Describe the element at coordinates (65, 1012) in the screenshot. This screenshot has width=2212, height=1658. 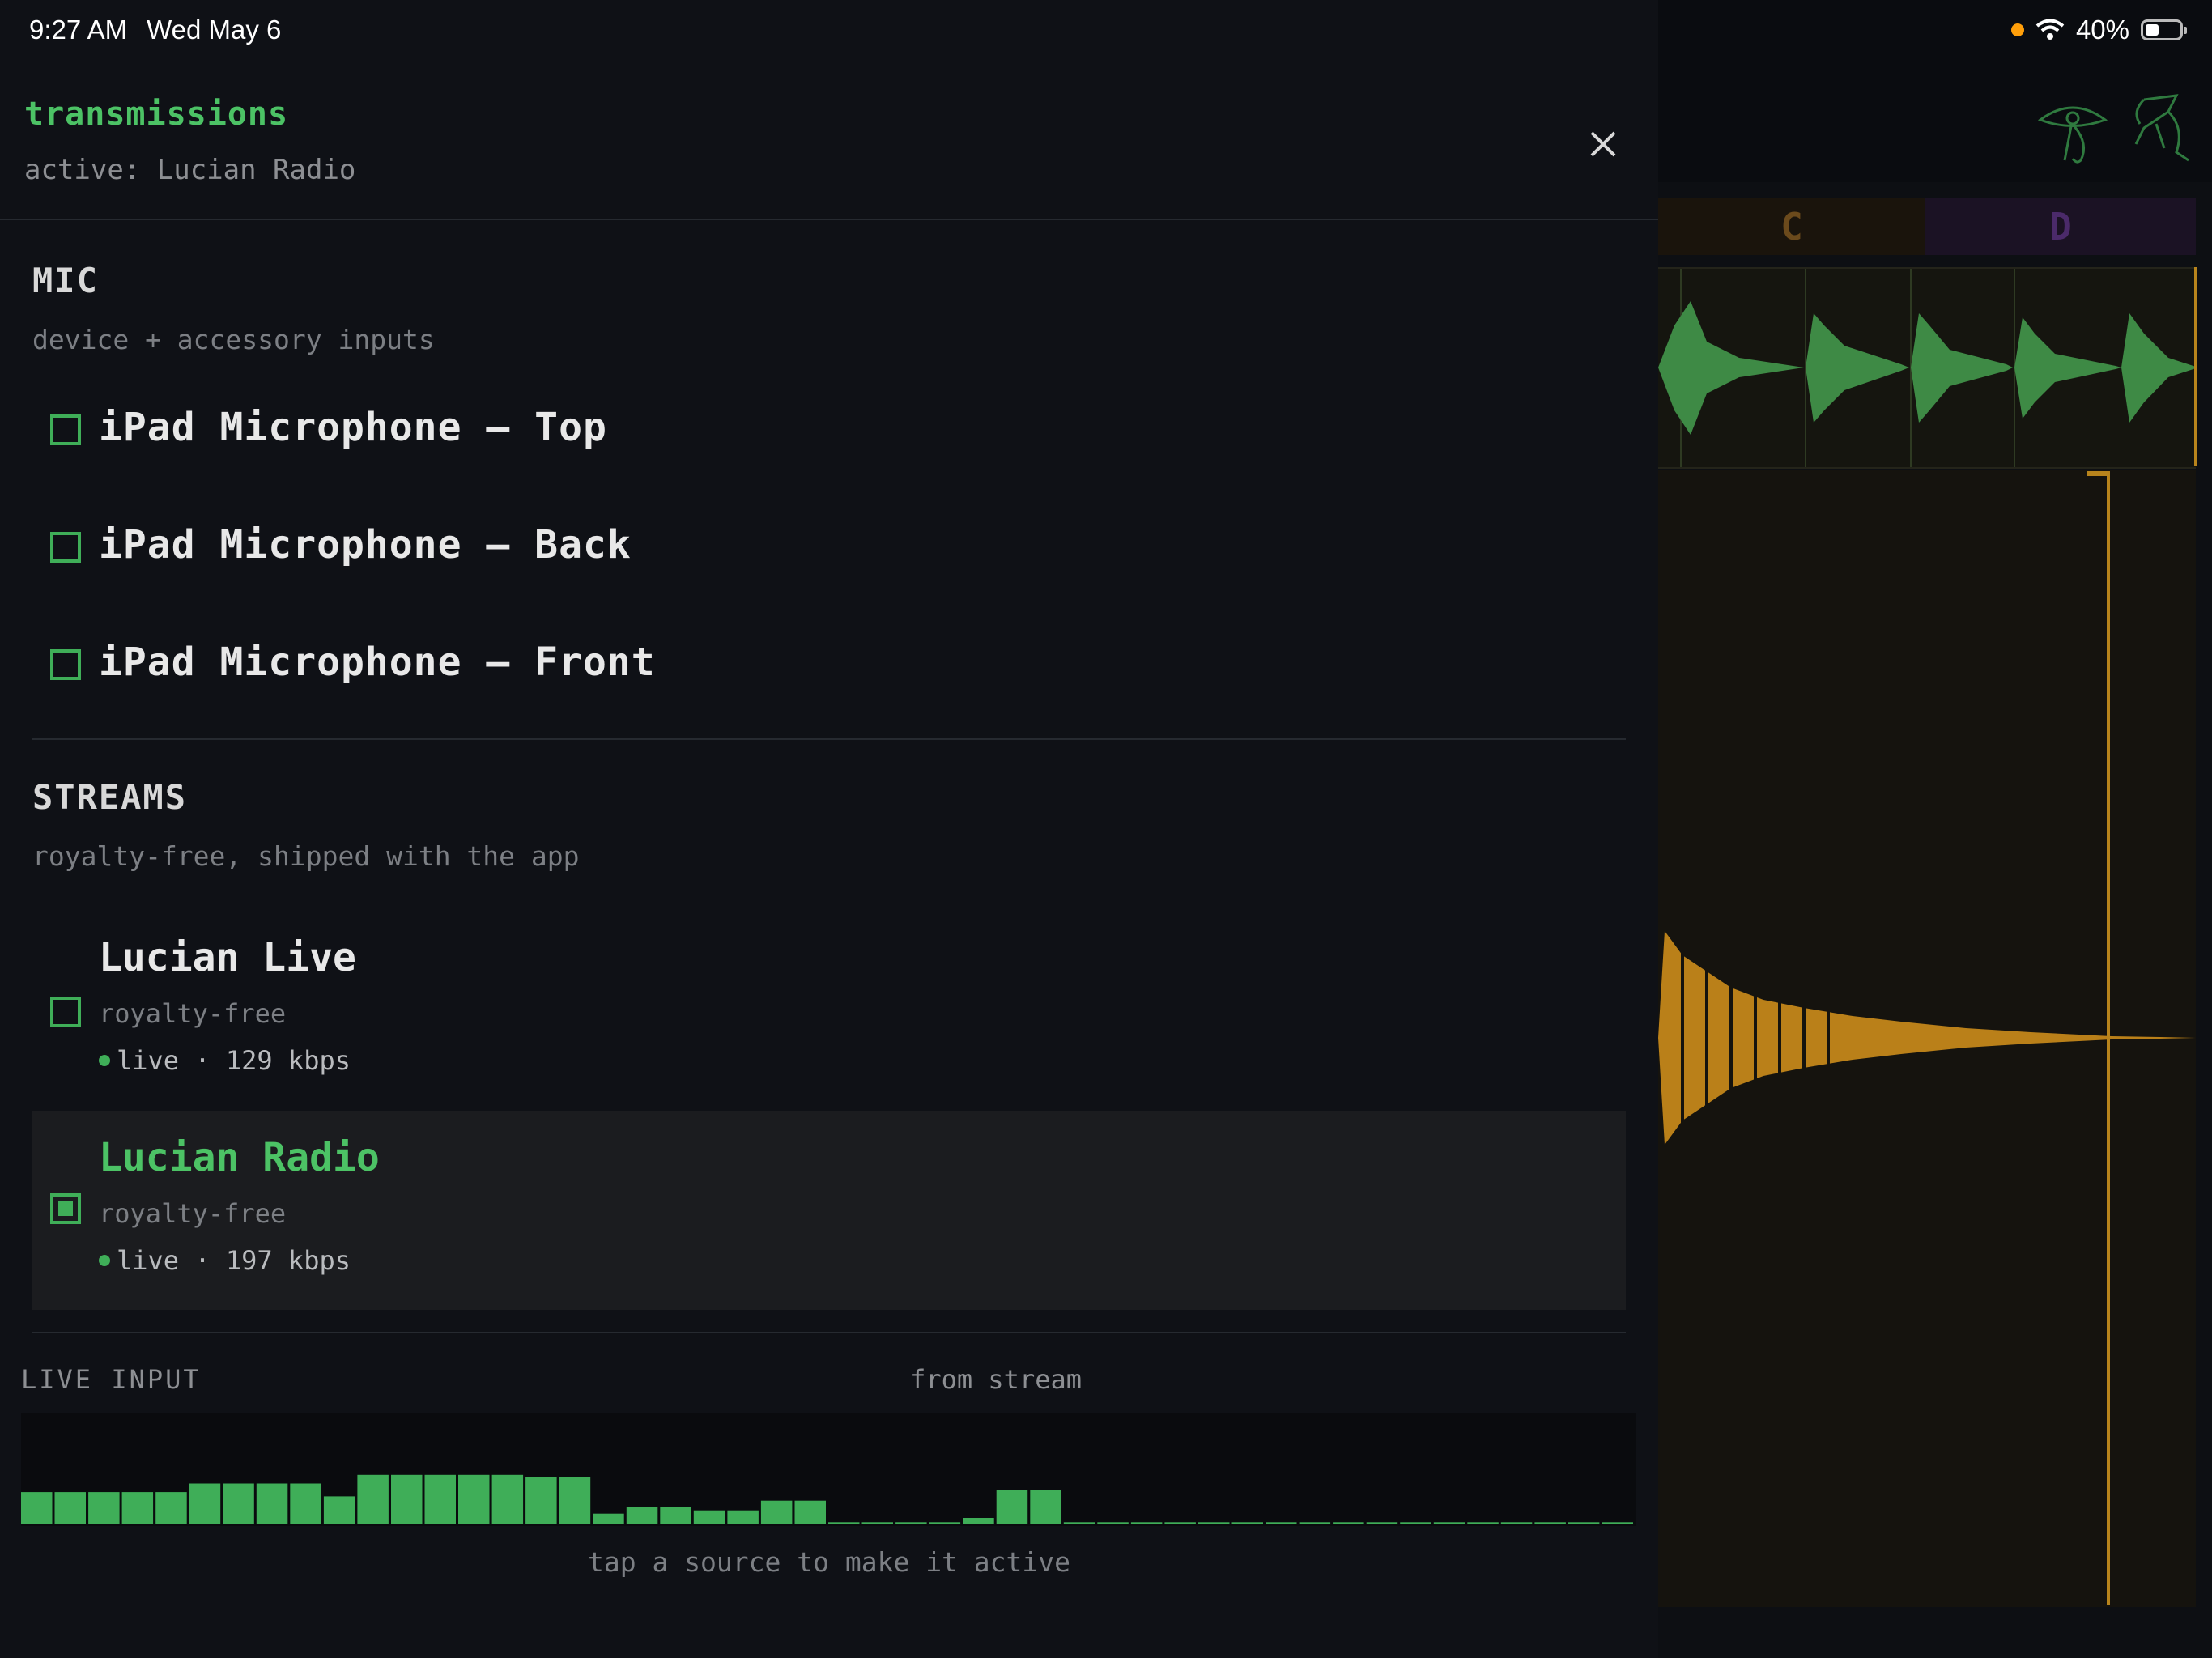
I see `stream-lucian-live-checkbox` at that location.